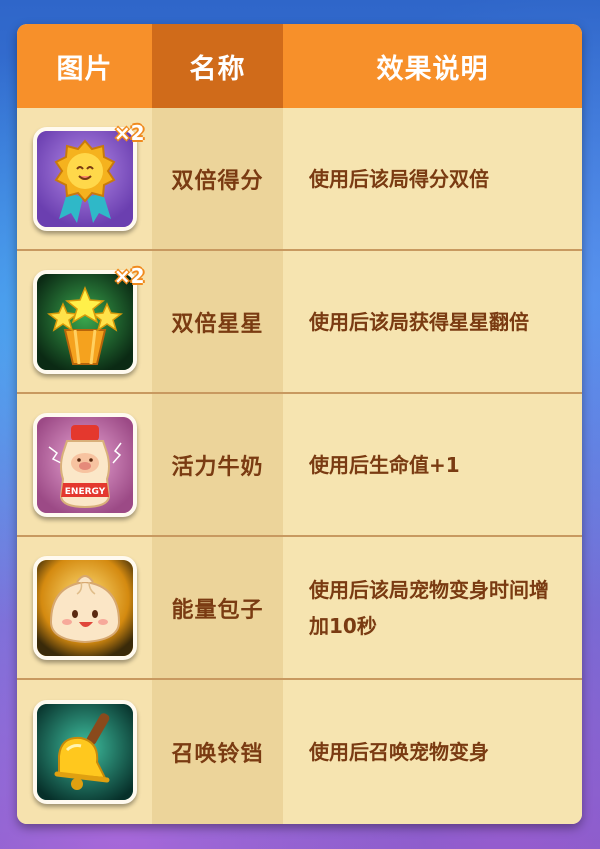 This screenshot has height=849, width=600. What do you see at coordinates (84, 464) in the screenshot?
I see `energy-milk-bottle-icon: ENERGY` at bounding box center [84, 464].